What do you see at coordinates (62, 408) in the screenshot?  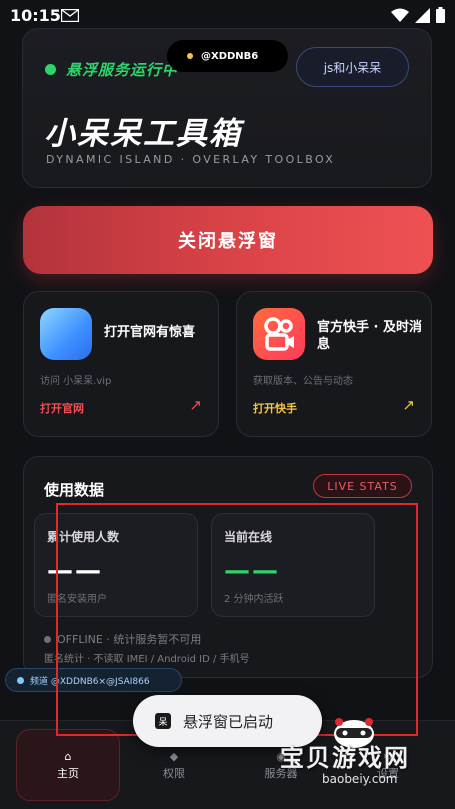 I see `open-official-link: 打开官网` at bounding box center [62, 408].